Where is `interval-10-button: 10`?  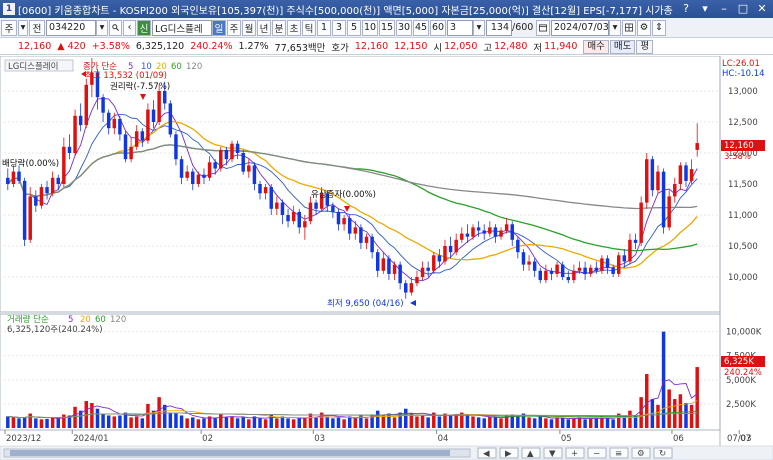
interval-10-button: 10 is located at coordinates (370, 27).